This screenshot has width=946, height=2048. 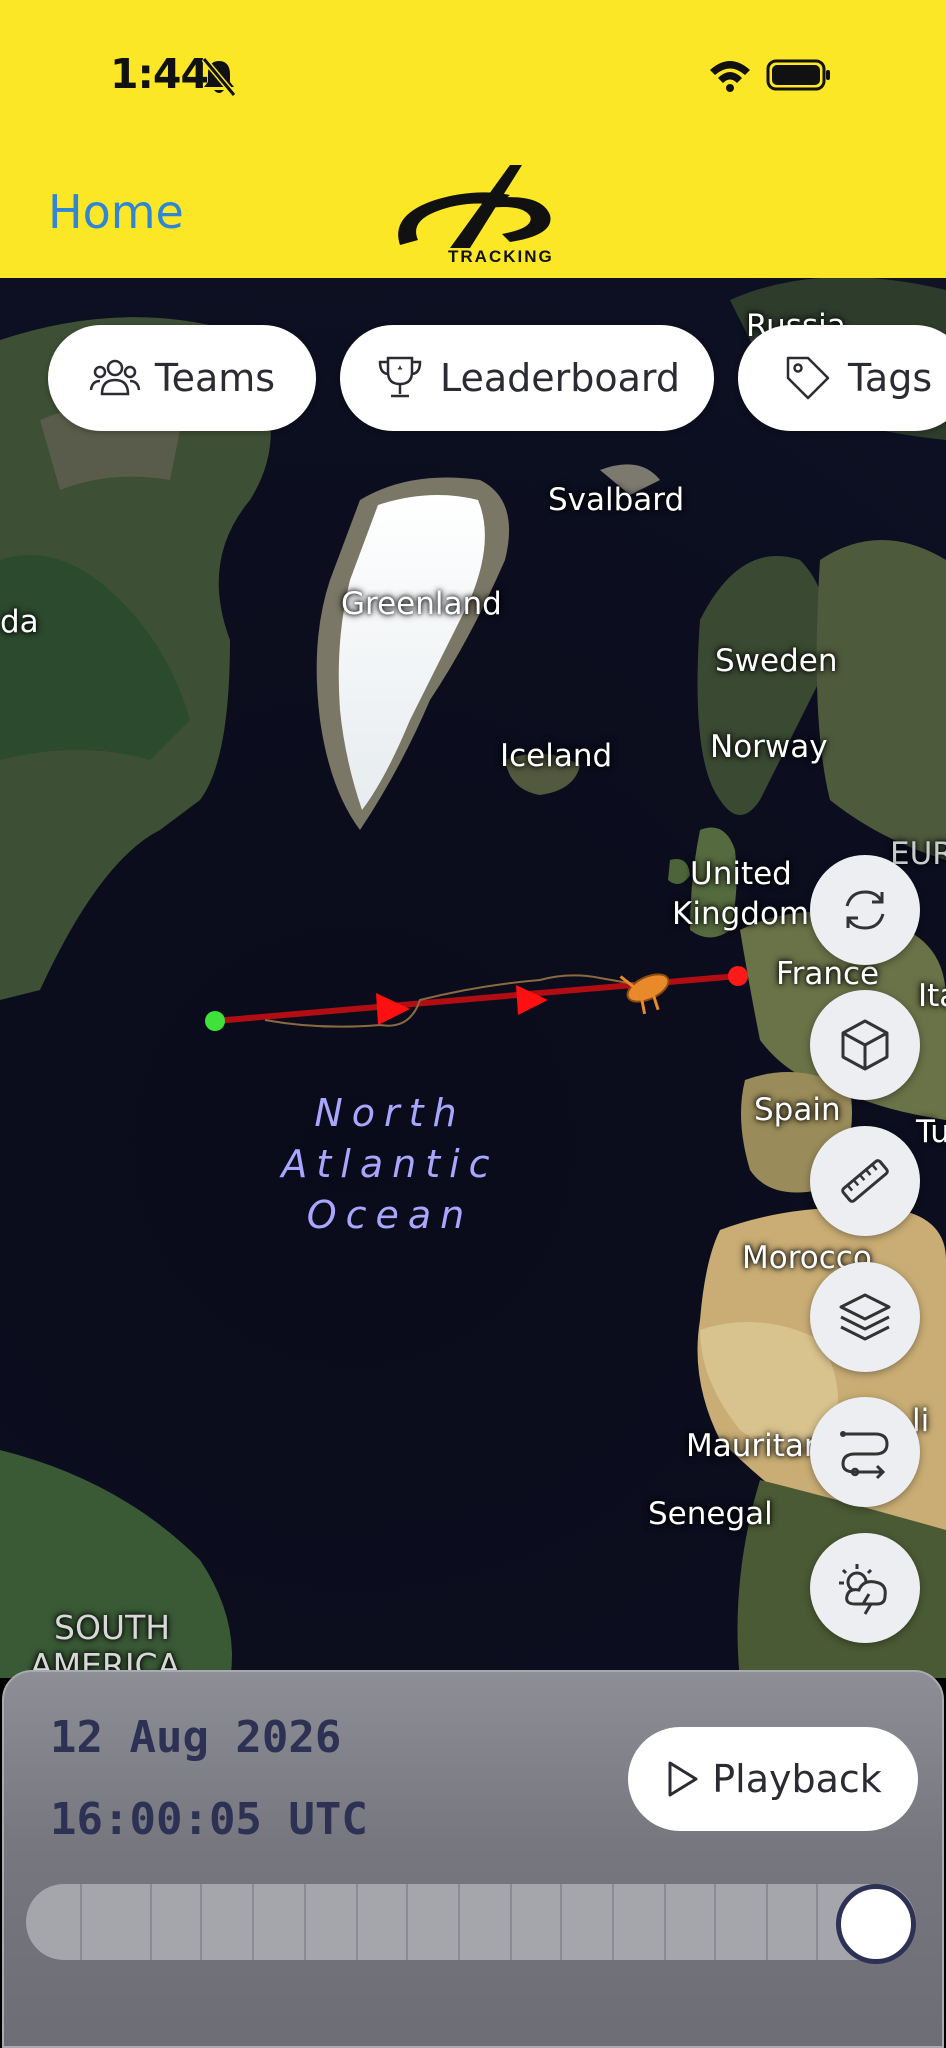 I want to click on label-canada: da, so click(x=19, y=622).